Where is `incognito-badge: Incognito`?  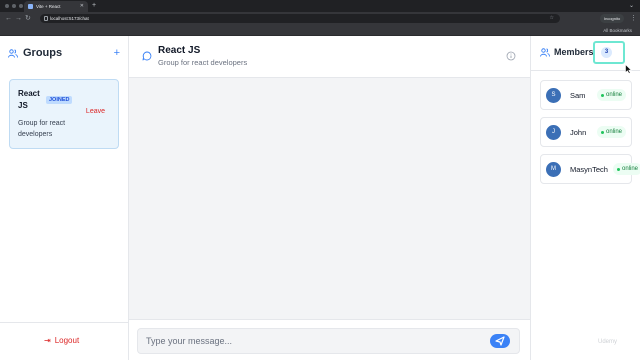 incognito-badge: Incognito is located at coordinates (612, 18).